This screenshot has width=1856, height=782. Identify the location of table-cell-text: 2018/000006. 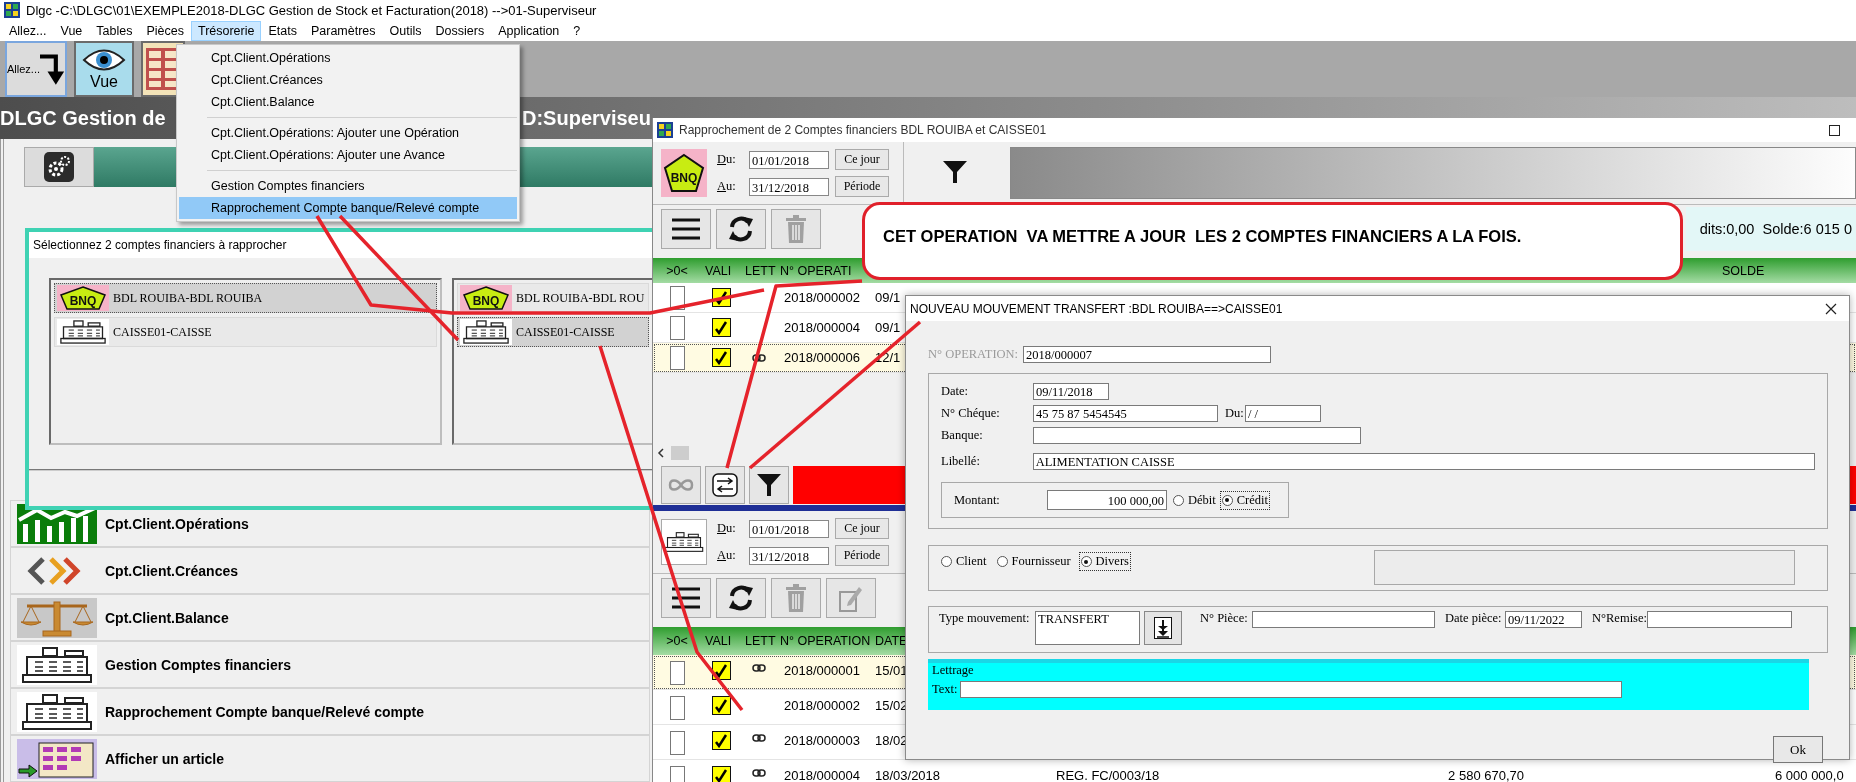
(821, 357).